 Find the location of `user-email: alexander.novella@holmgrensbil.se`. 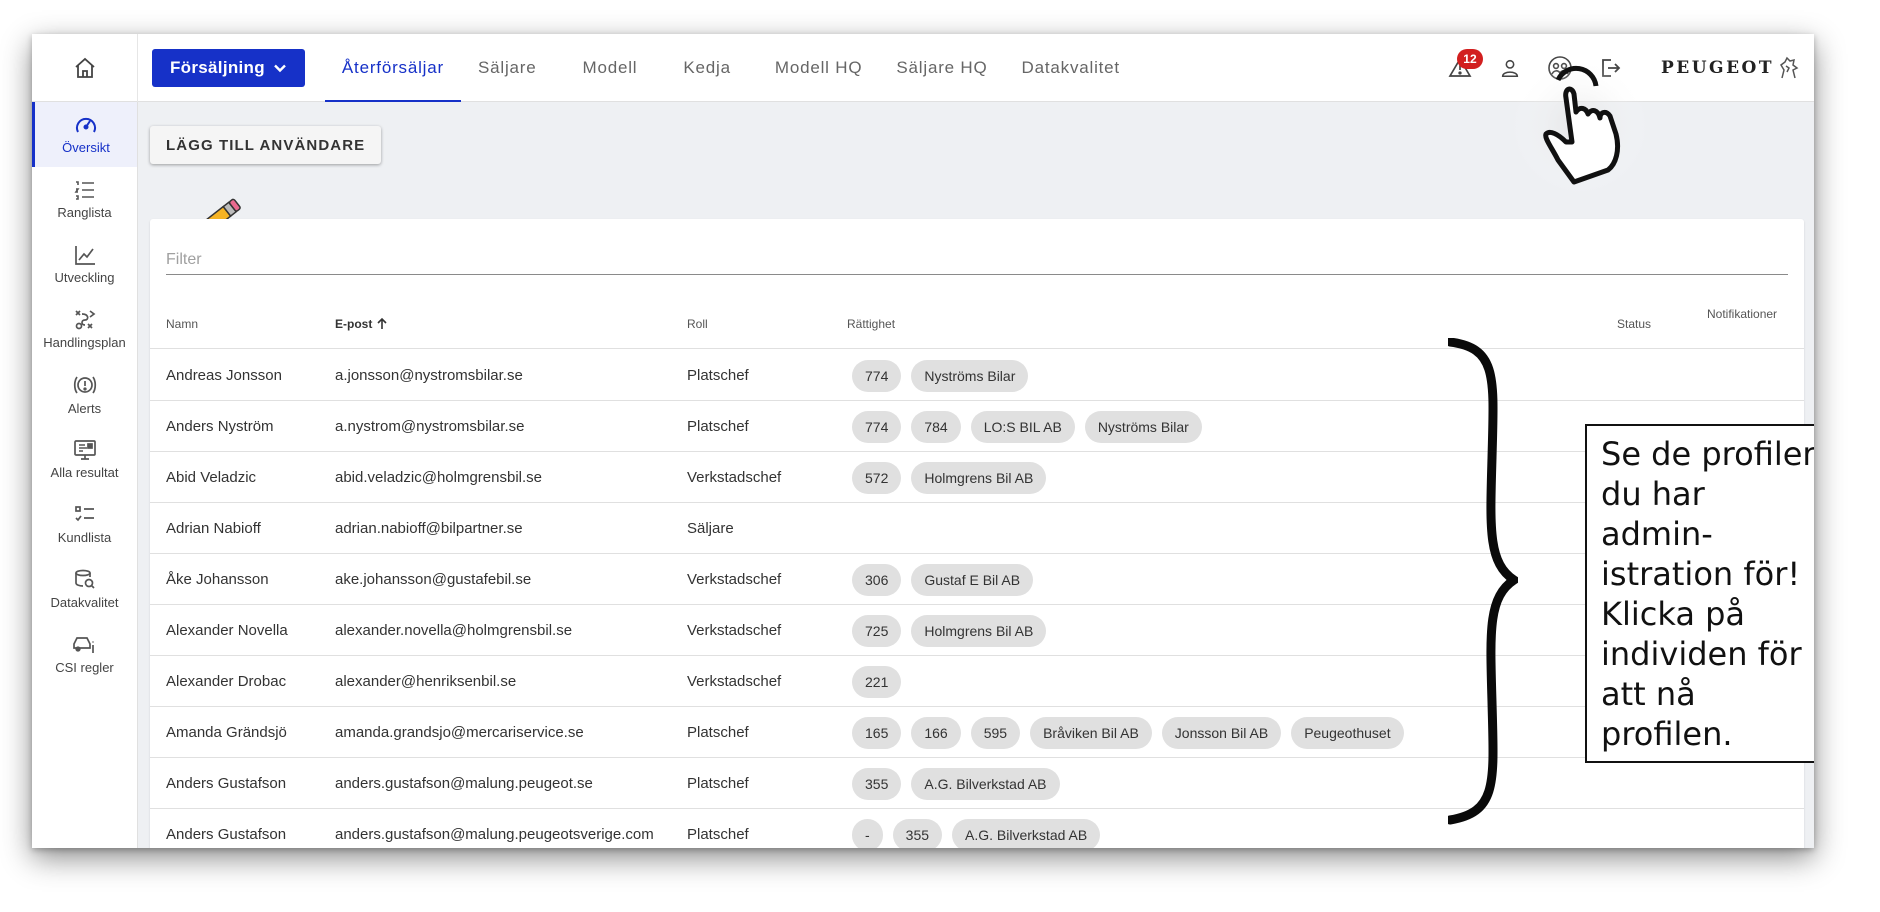

user-email: alexander.novella@holmgrensbil.se is located at coordinates (454, 630).